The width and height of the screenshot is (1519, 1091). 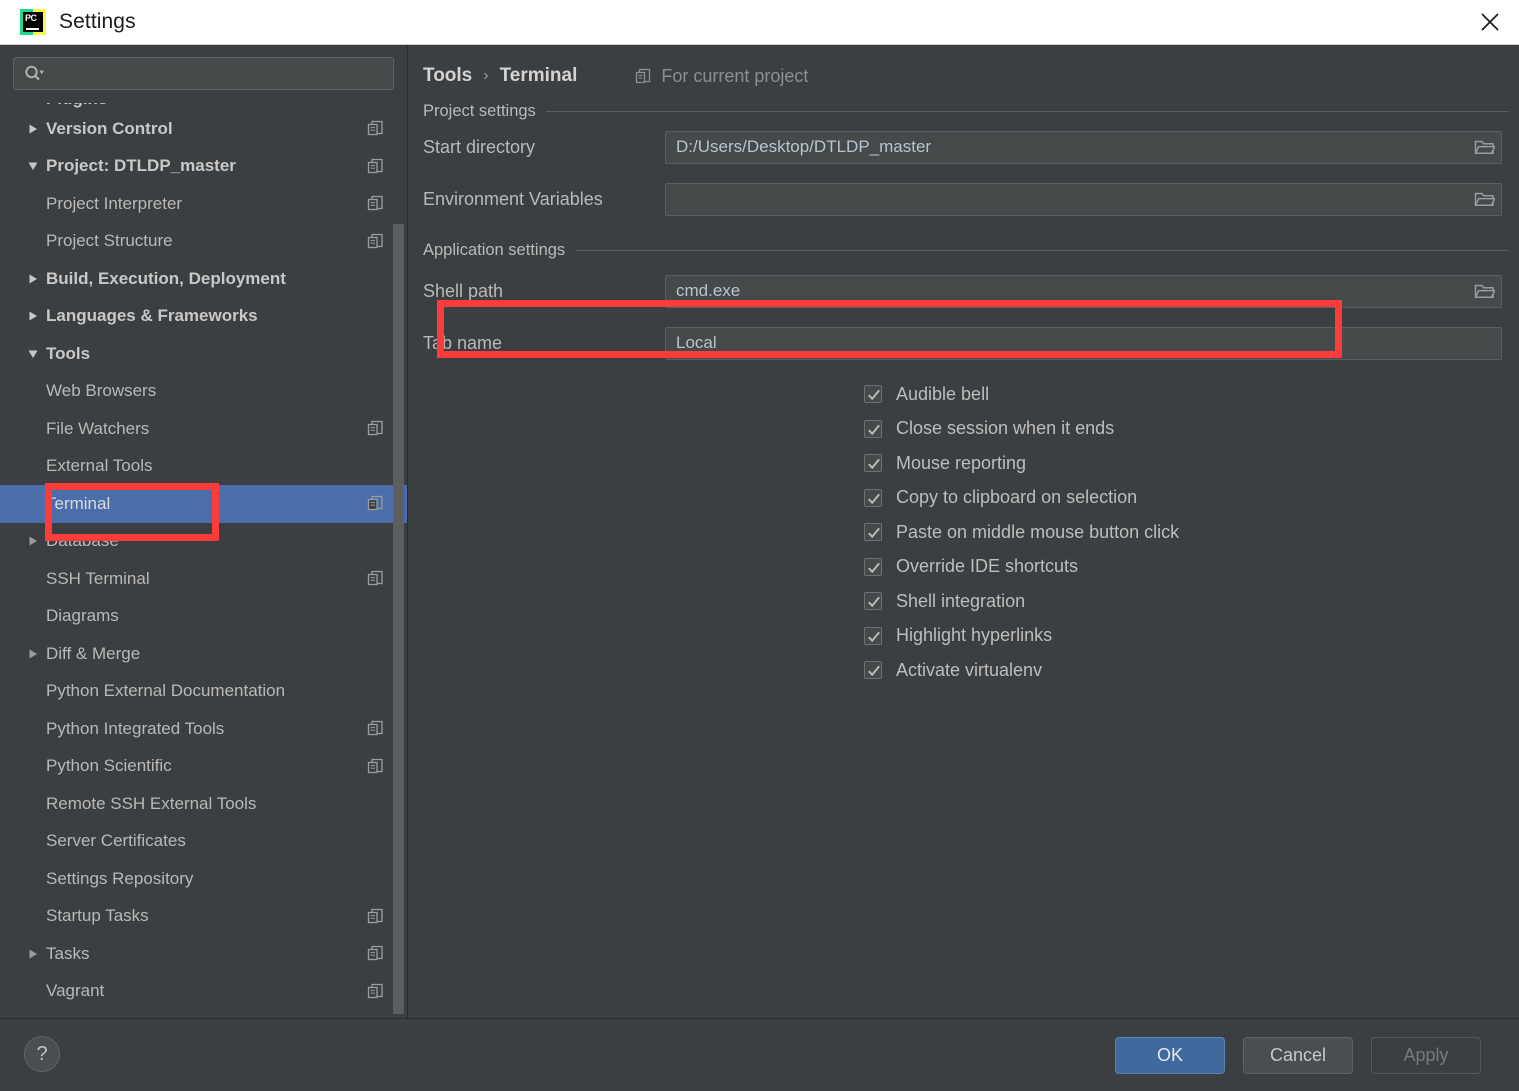 What do you see at coordinates (964, 636) in the screenshot?
I see `checkbox-row-highlight-hyperlinks: Highlight hyperlinks` at bounding box center [964, 636].